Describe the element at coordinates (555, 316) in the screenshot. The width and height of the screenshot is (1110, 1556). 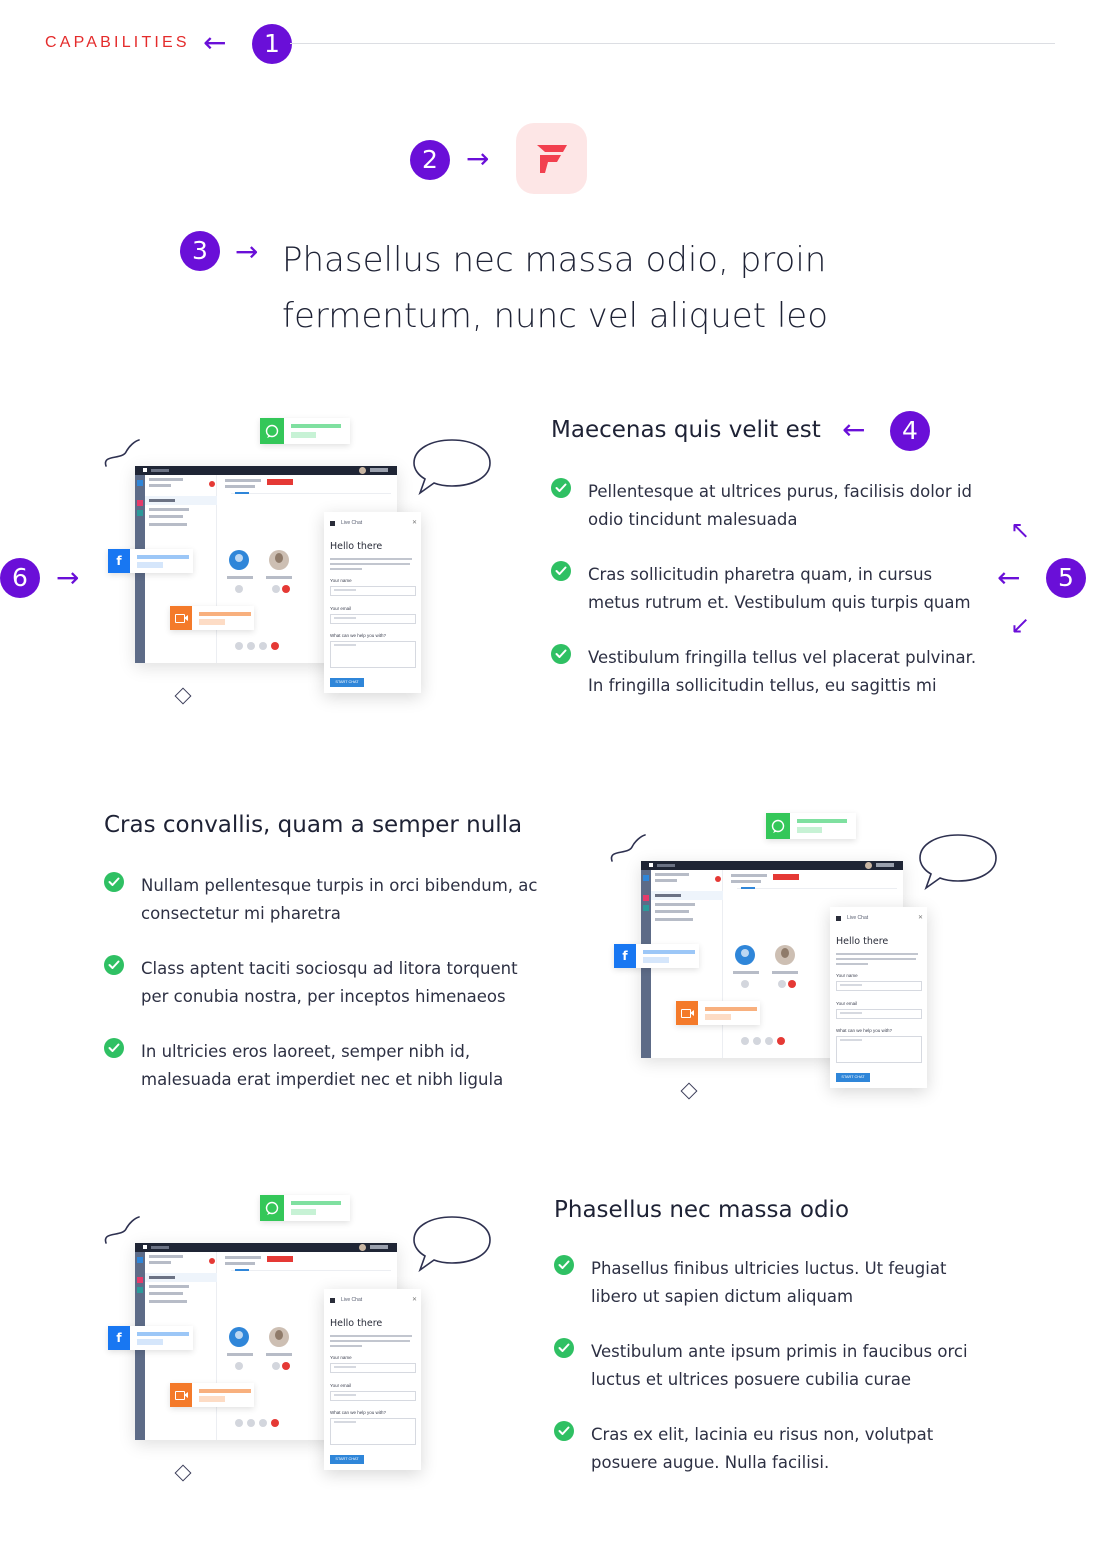
I see `headline-line-2: fermentum, nunc vel aliquet leo` at that location.